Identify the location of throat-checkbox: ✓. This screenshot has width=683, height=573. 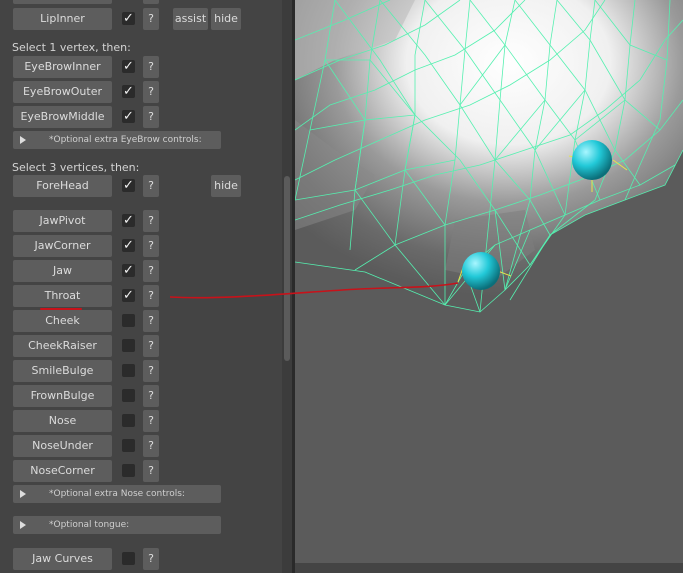
(128, 295).